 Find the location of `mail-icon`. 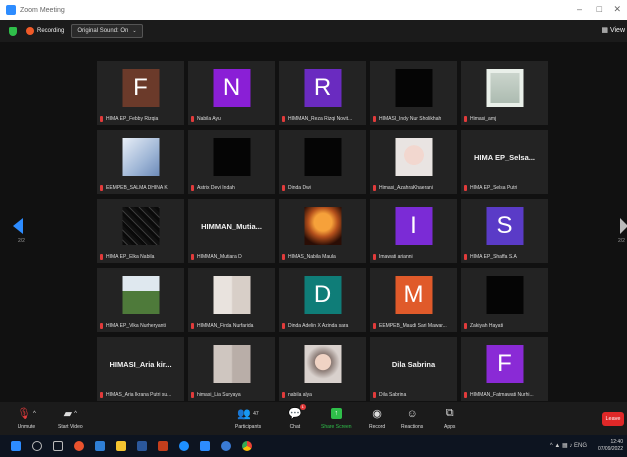

mail-icon is located at coordinates (100, 446).